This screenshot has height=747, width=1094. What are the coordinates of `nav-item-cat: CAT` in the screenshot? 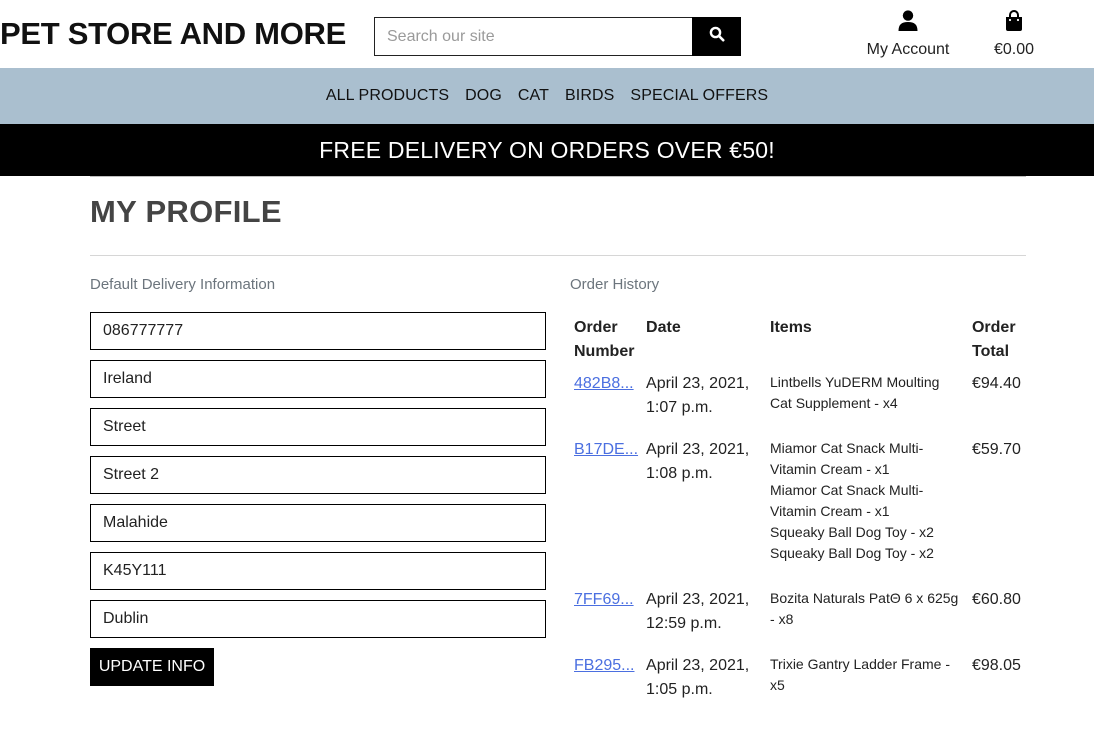 It's located at (533, 96).